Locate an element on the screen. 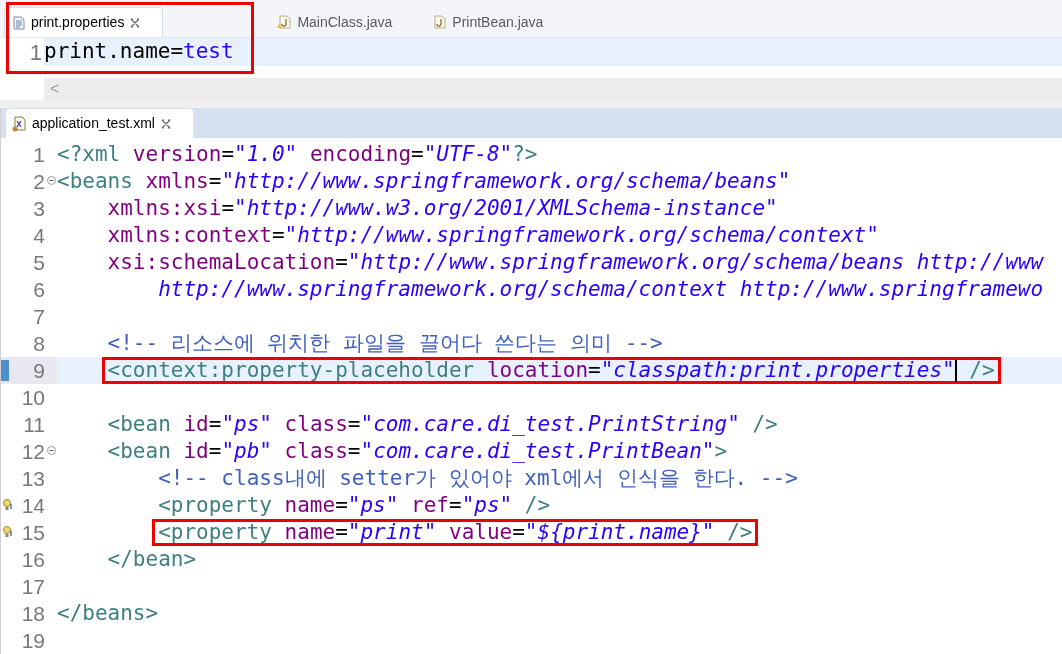  code-token: test is located at coordinates (208, 52).